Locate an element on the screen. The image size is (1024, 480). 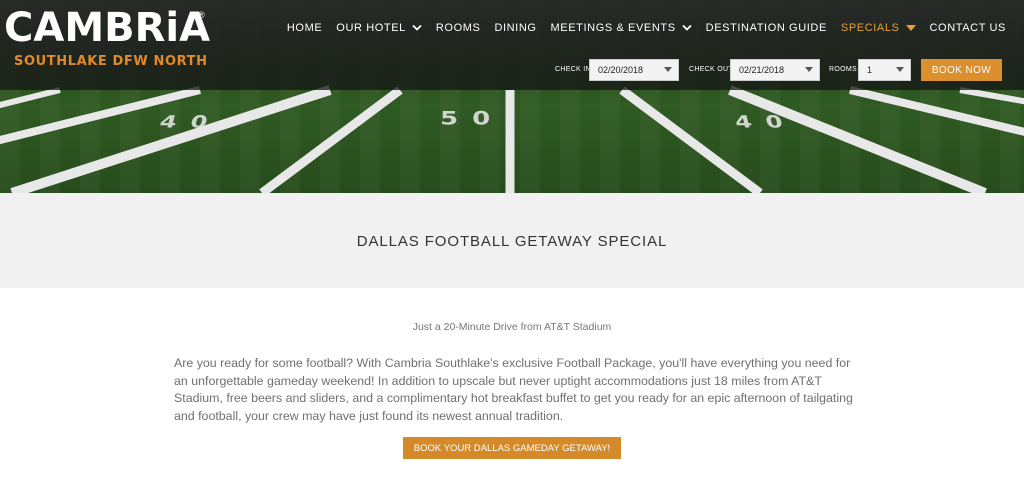
check-out-label: CHECK OUT is located at coordinates (711, 69).